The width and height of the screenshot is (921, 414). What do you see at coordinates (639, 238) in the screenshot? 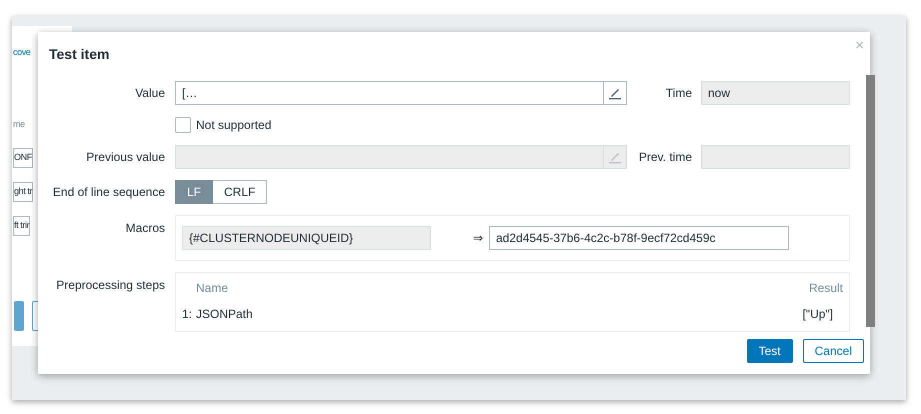
I see `macro-value-field: ad2d4545-37b6-4c2c-b78f-9ecf72cd459c` at bounding box center [639, 238].